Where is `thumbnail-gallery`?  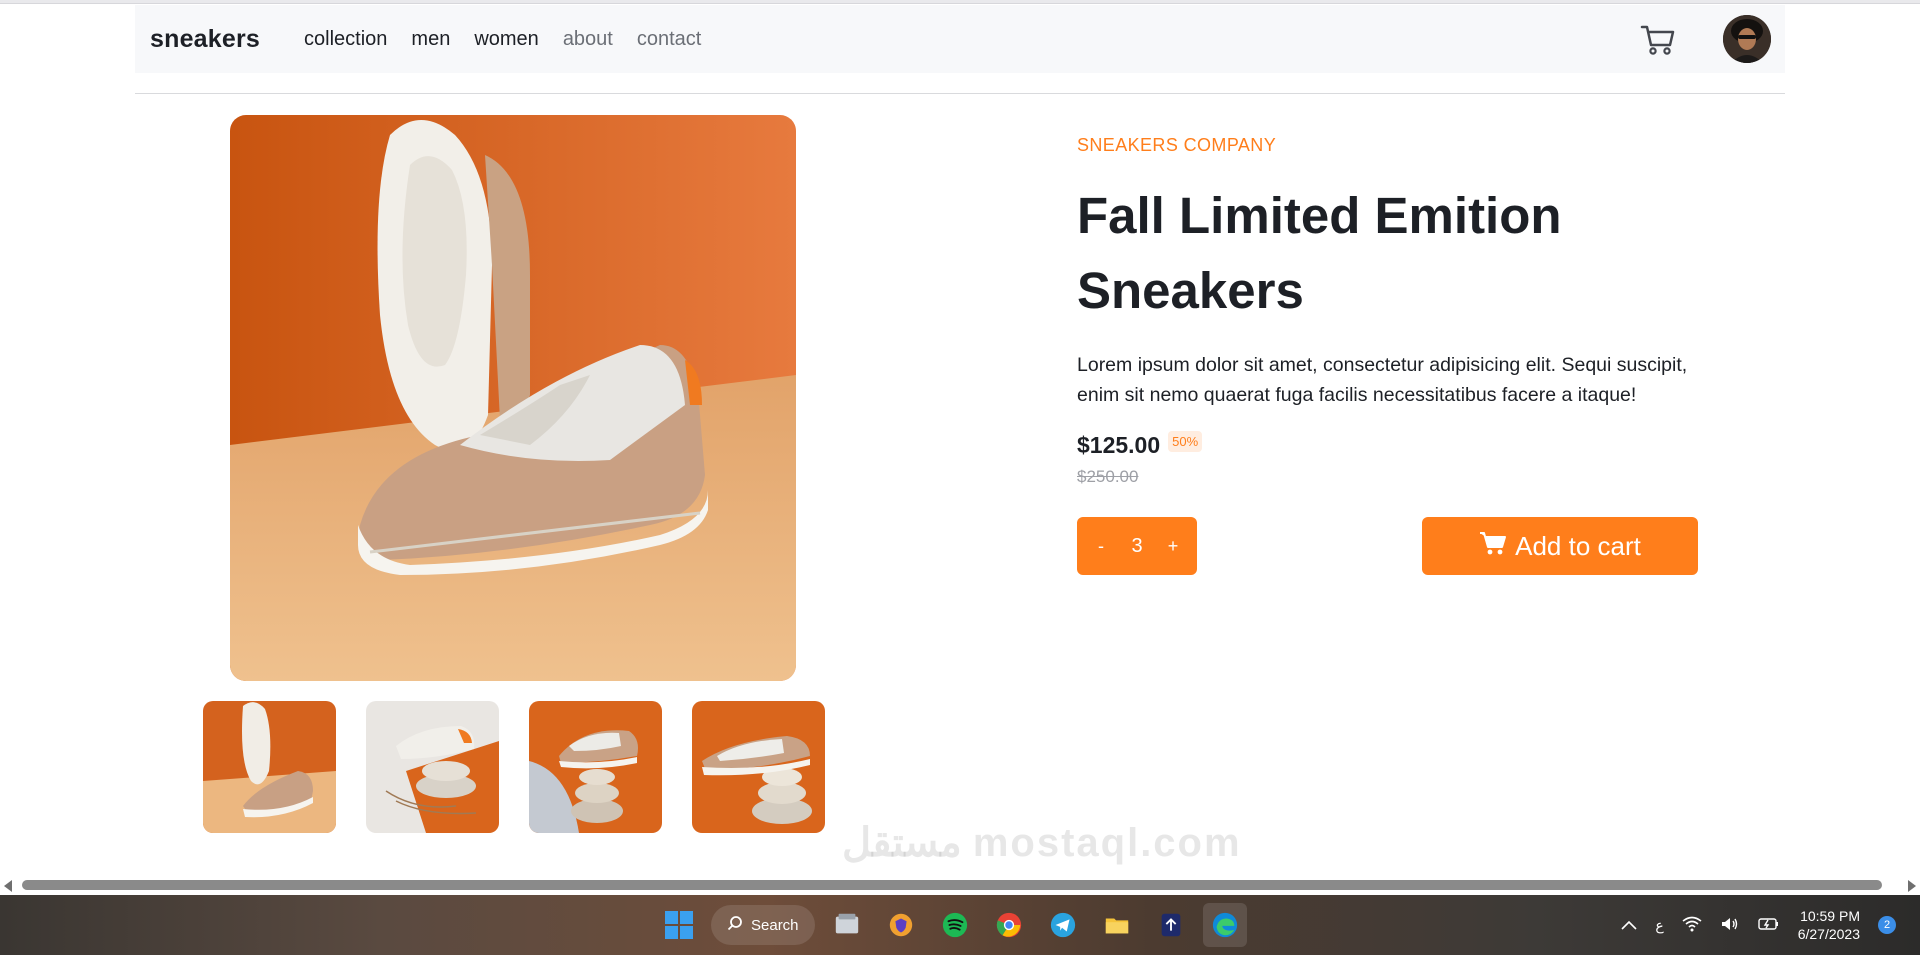 thumbnail-gallery is located at coordinates (514, 767).